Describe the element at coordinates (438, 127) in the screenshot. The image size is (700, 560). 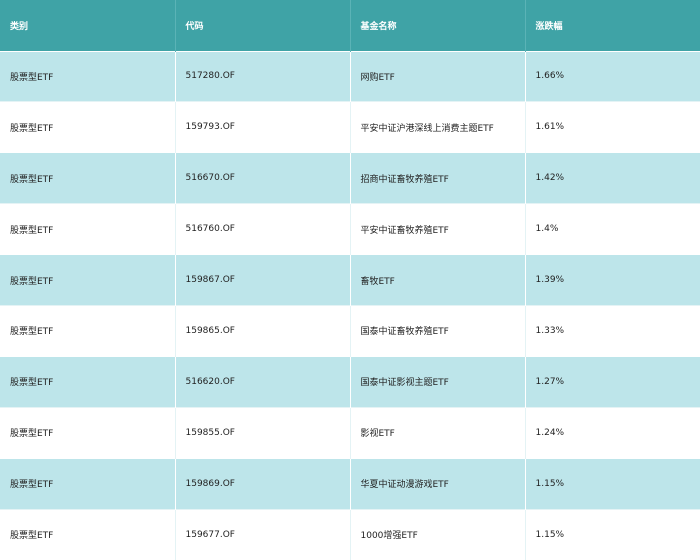
I see `cell-fund-name: 平安中证沪港深线上消费主题ETF` at that location.